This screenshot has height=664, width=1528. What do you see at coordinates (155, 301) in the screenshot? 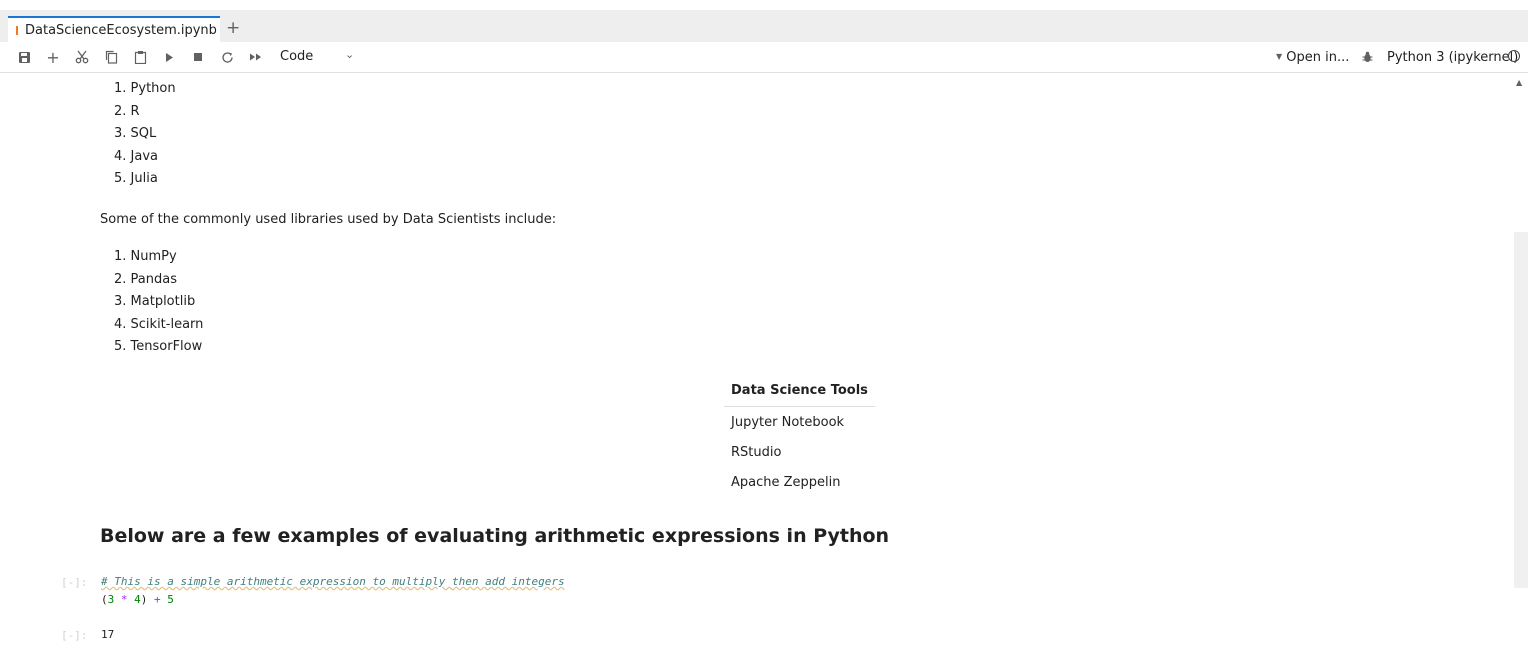
I see `list-item: 3. Matplotlib` at bounding box center [155, 301].